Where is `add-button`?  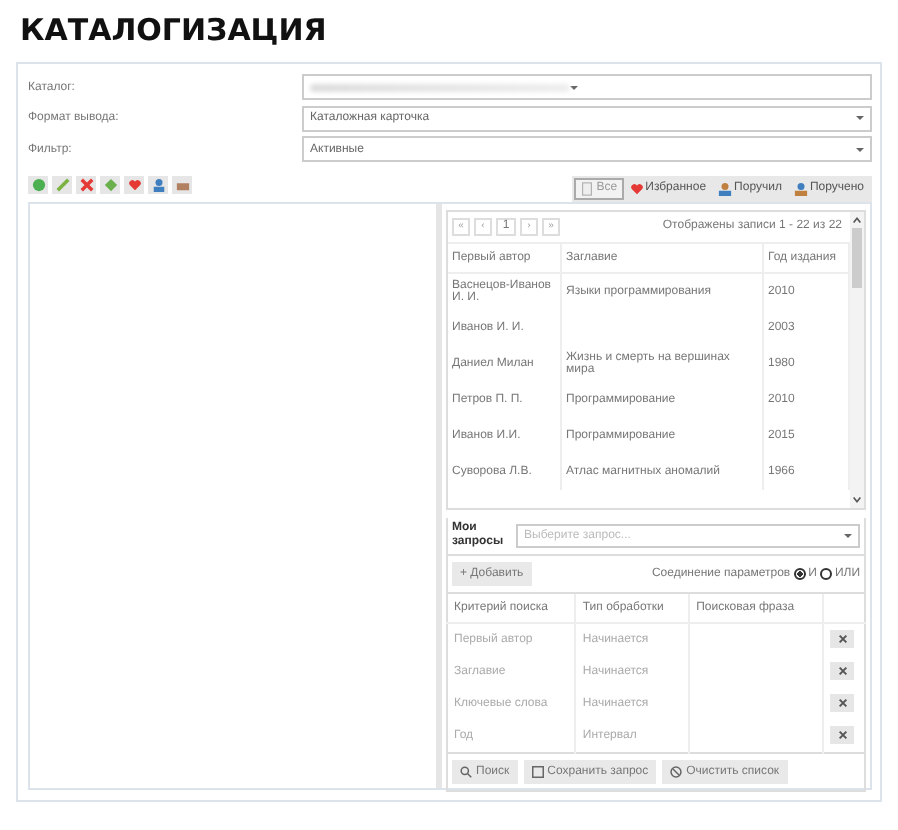 add-button is located at coordinates (38, 184).